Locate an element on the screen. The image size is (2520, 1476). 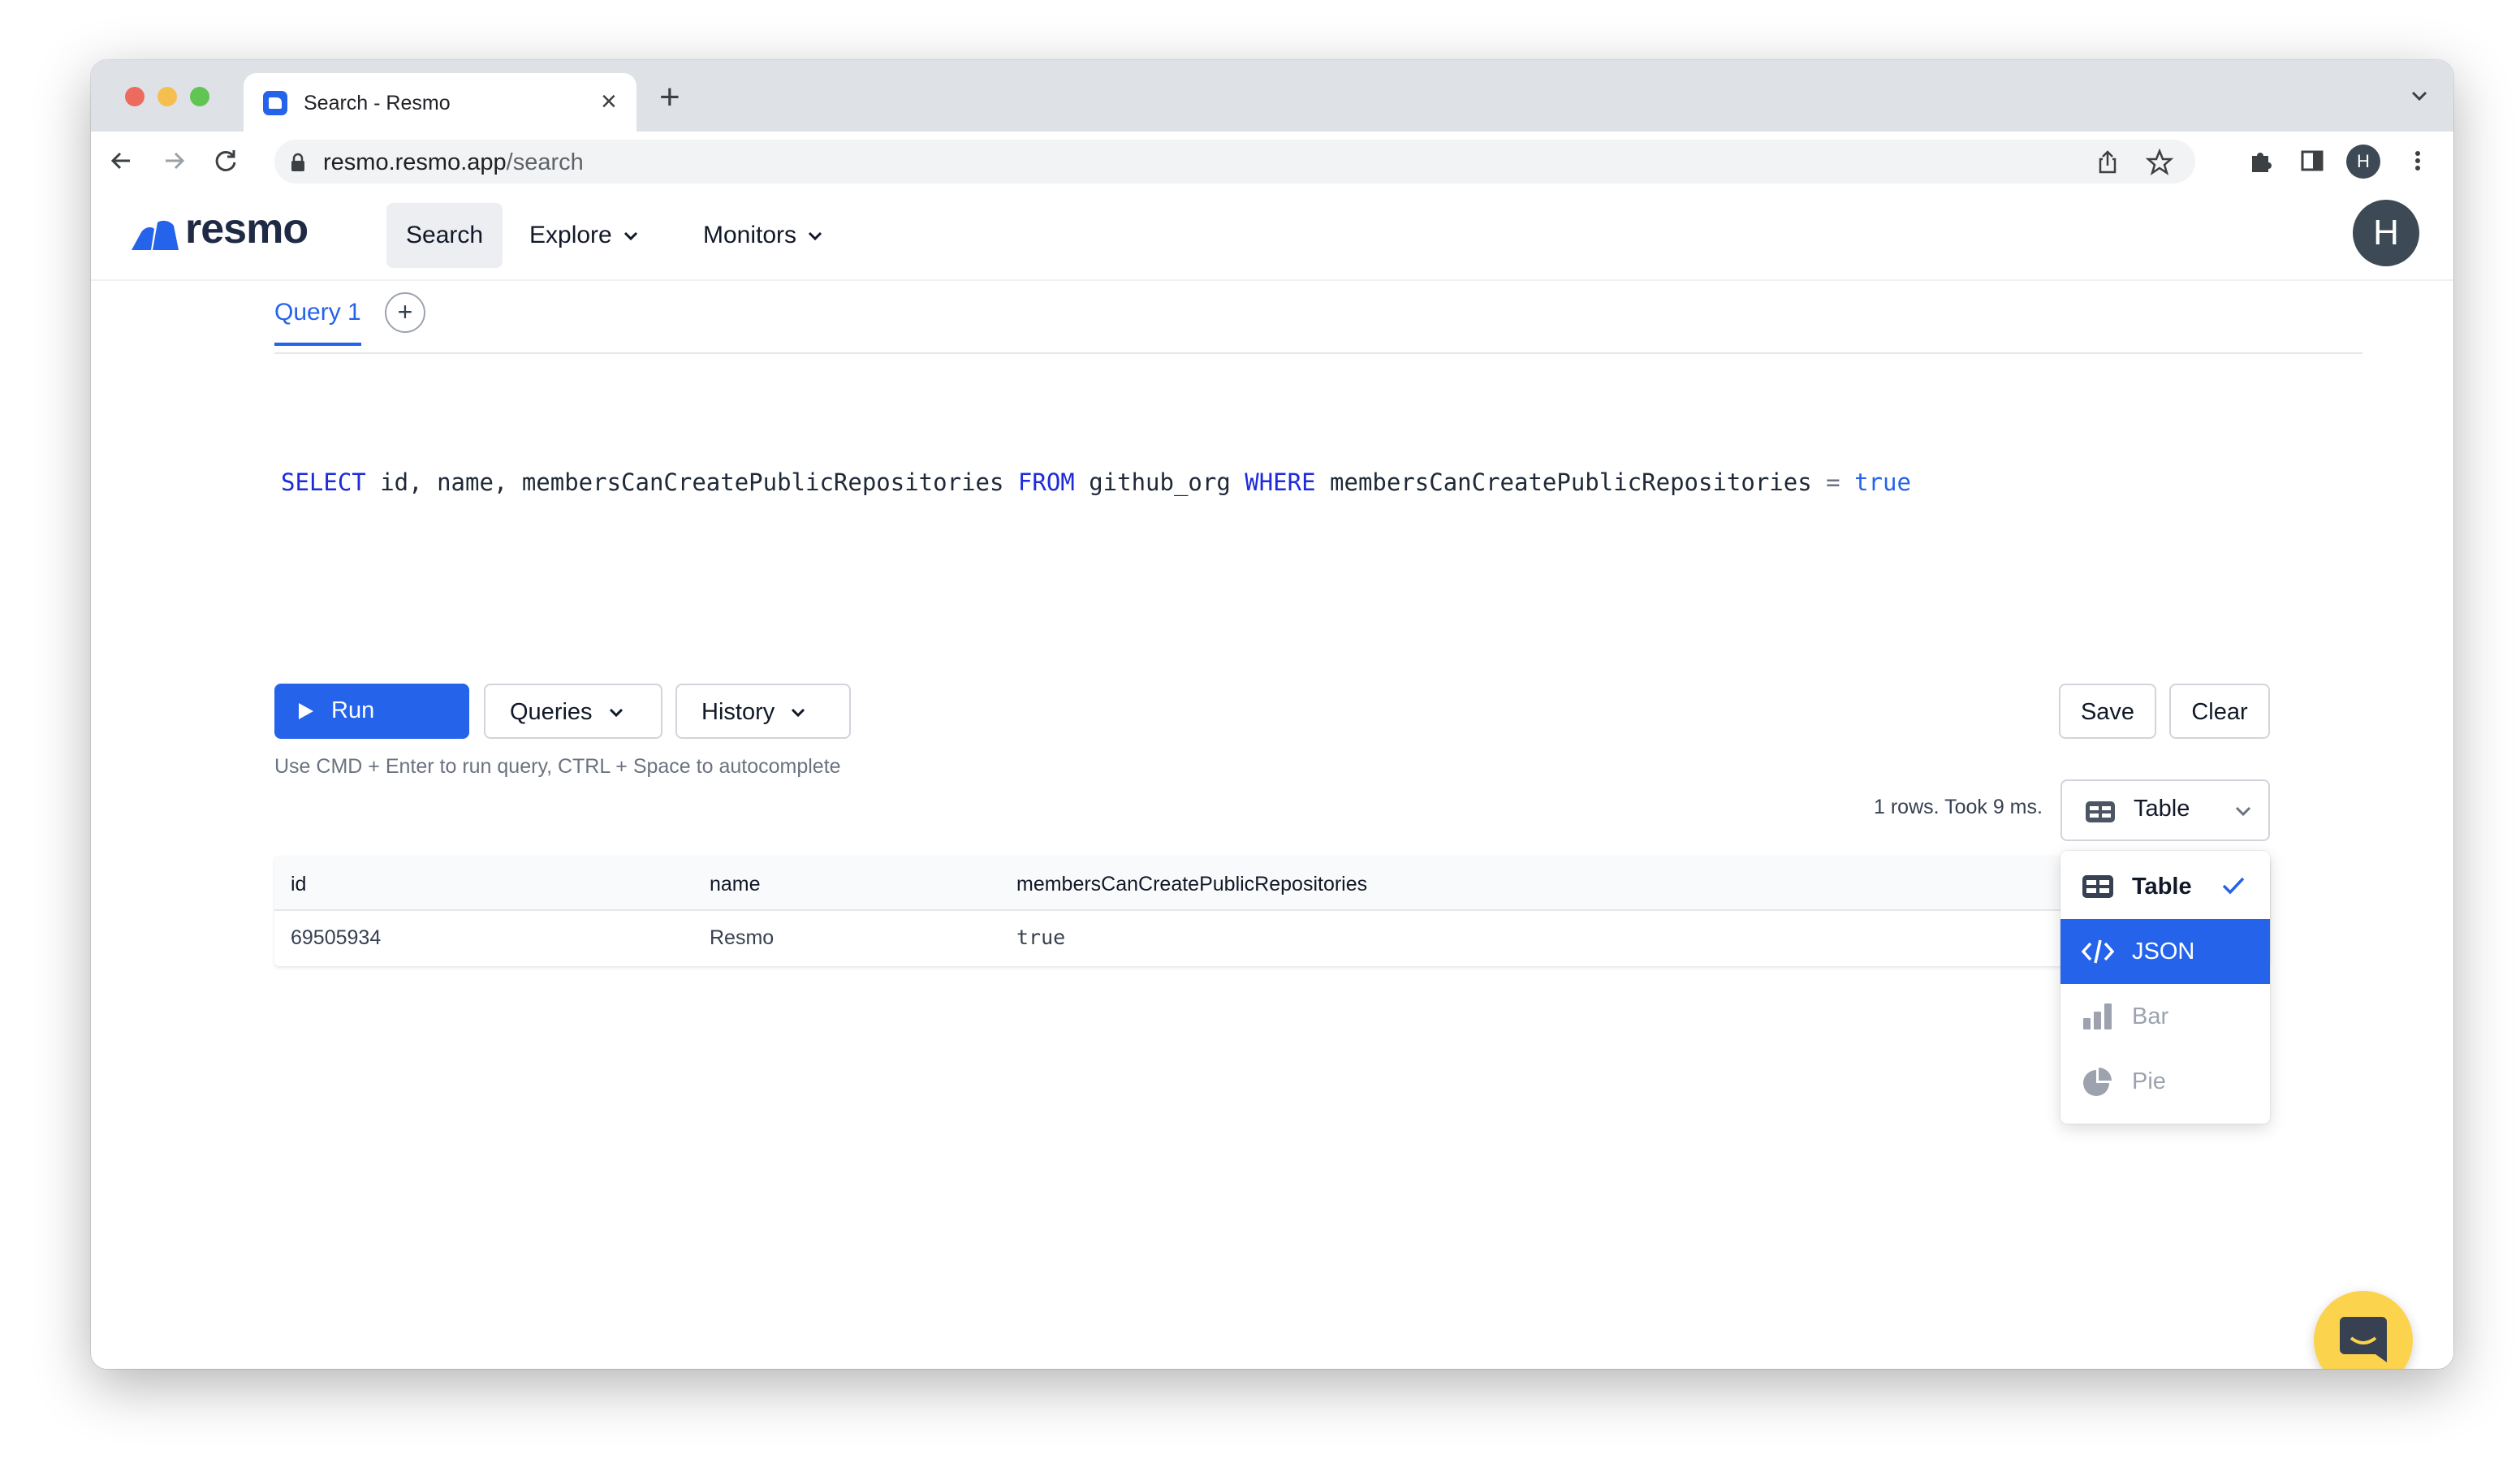
menu-item-bar: Bar is located at coordinates (2165, 1016).